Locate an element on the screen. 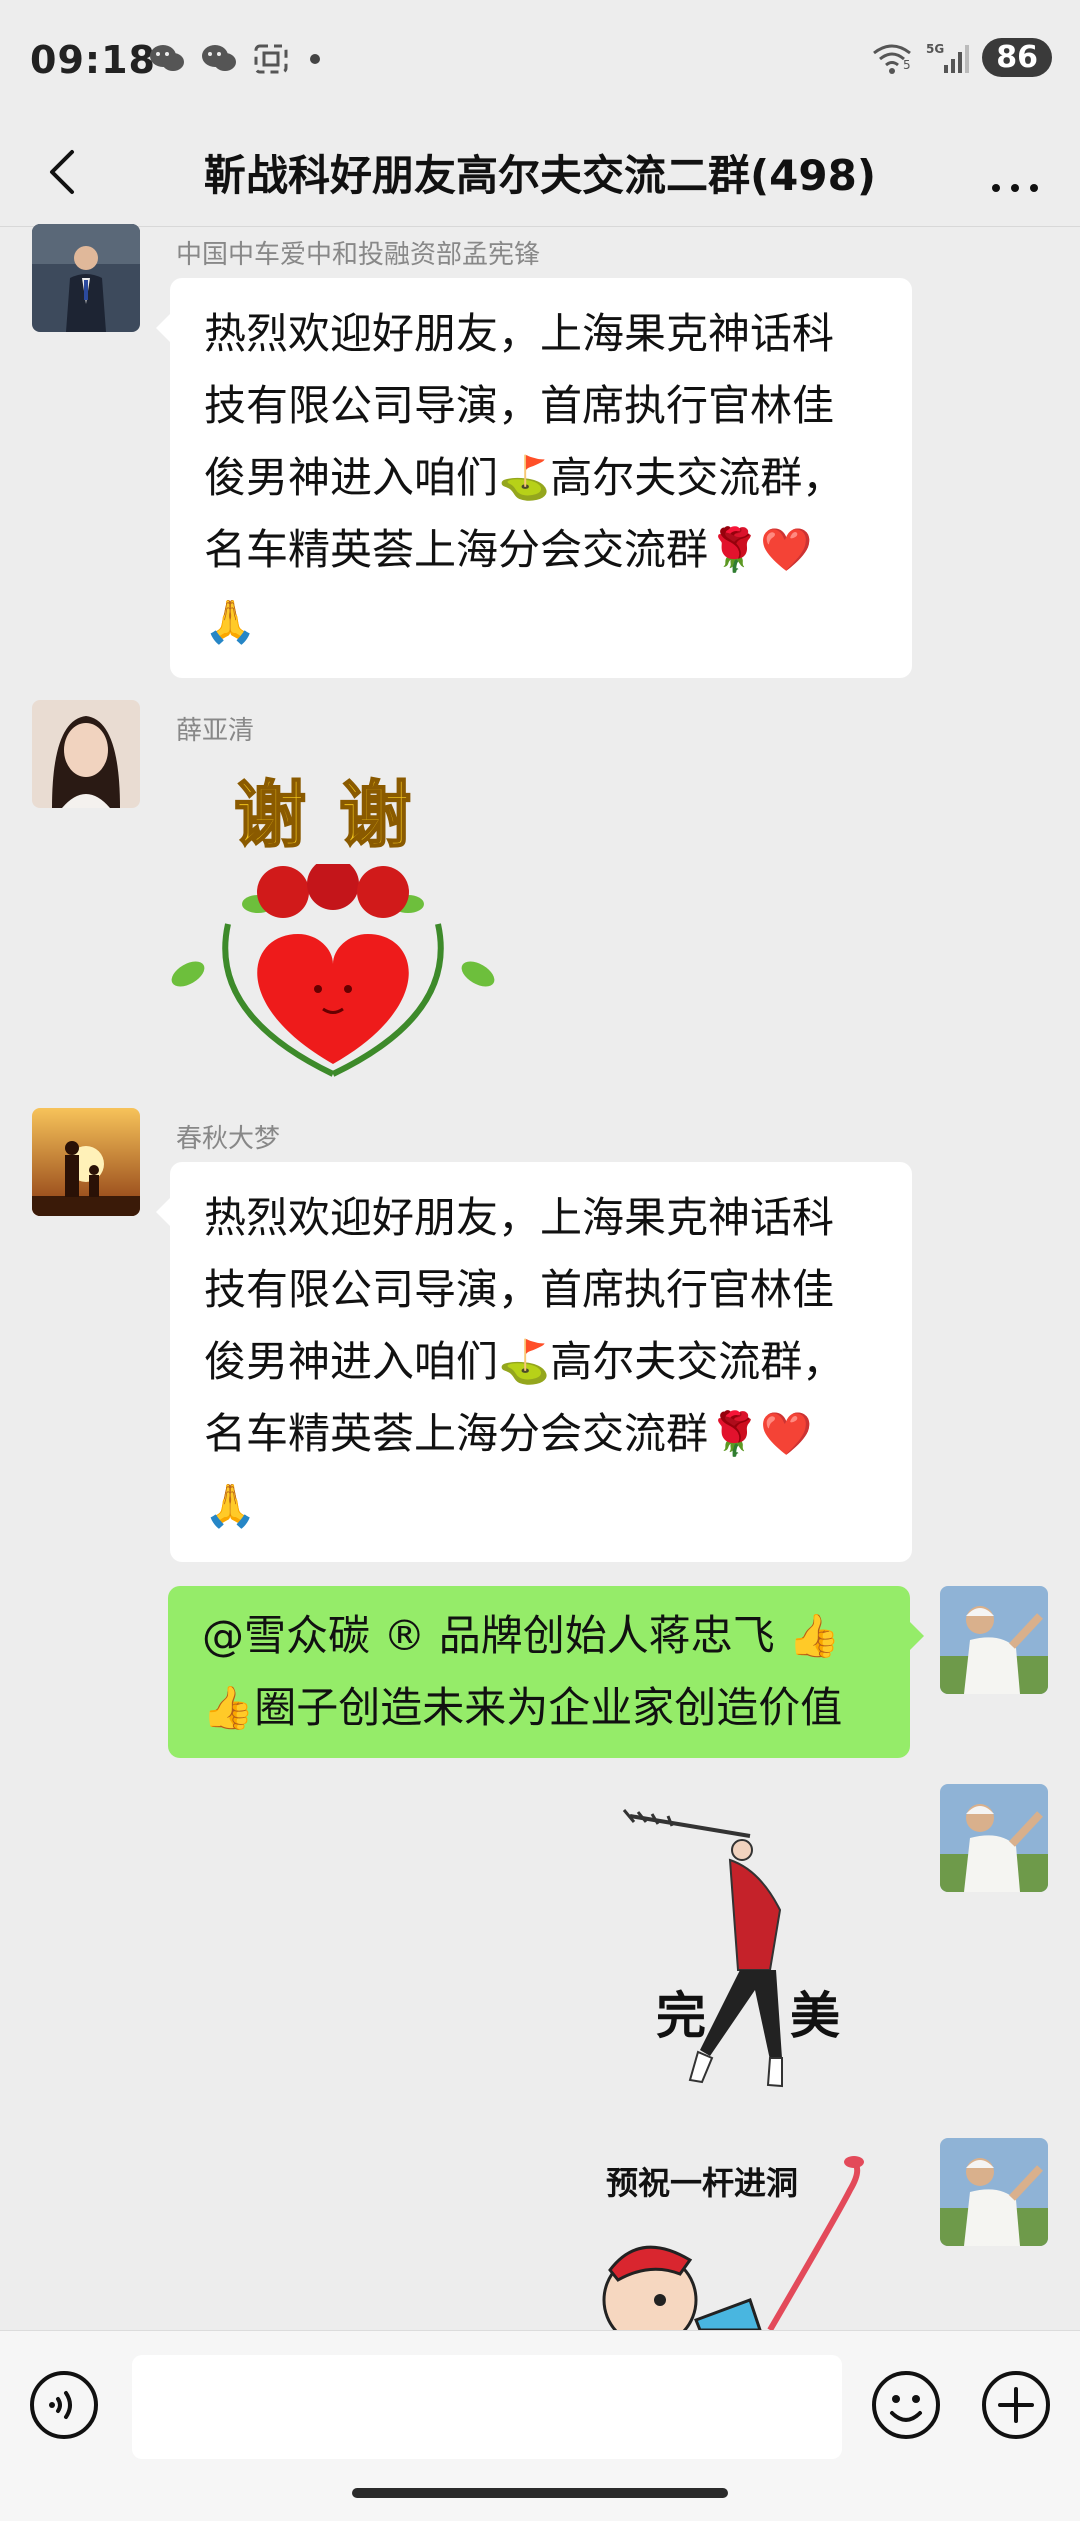 The image size is (1080, 2521). home-indicator is located at coordinates (540, 2493).